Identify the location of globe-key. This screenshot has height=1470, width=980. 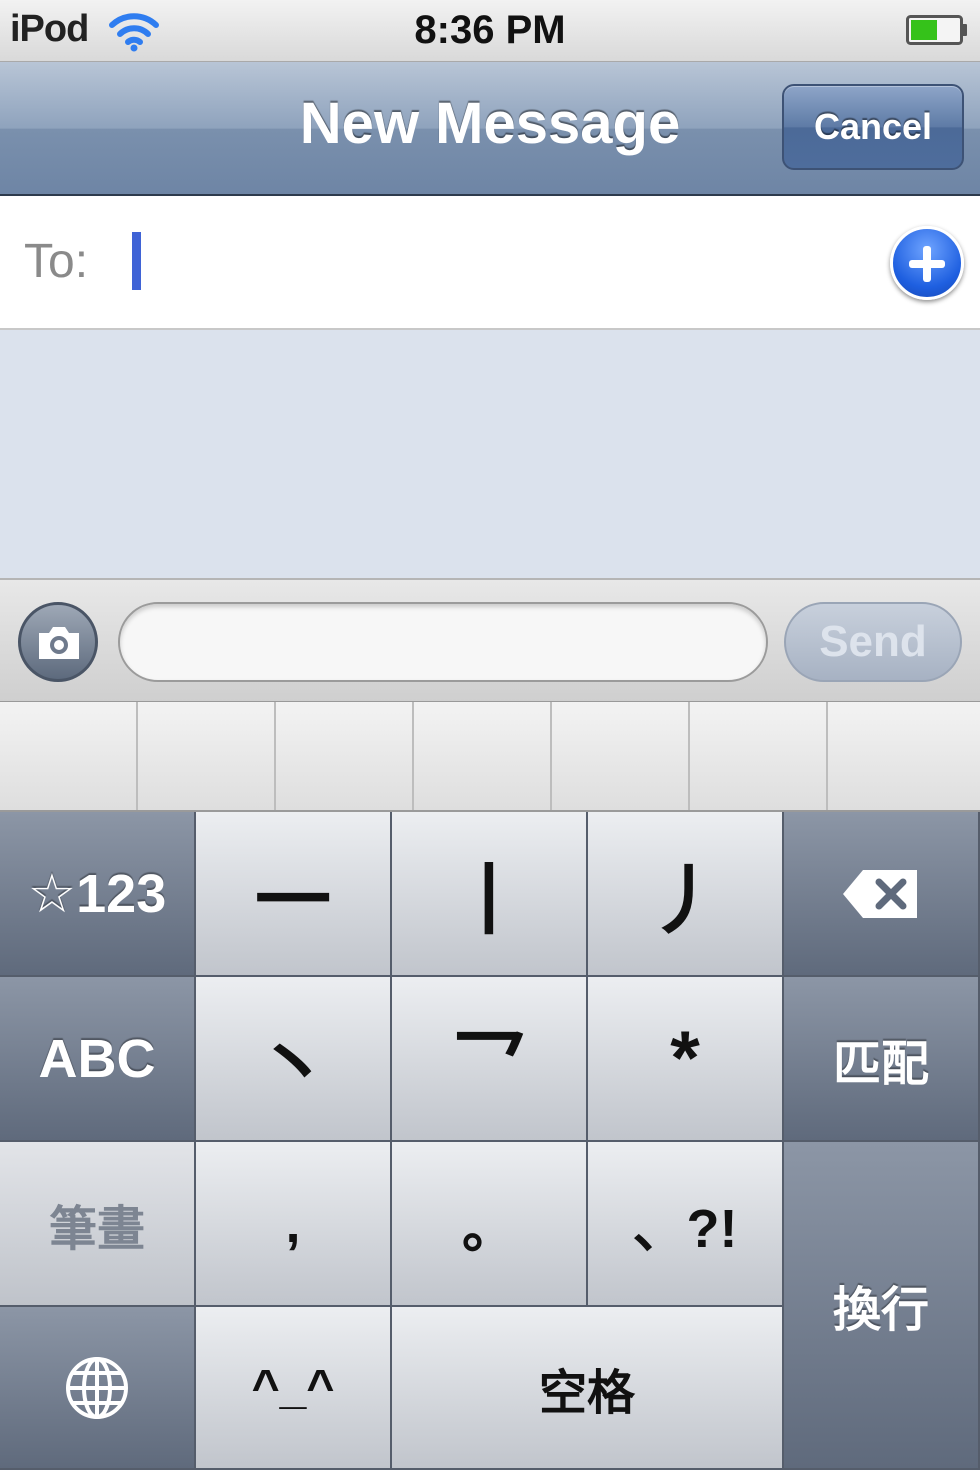
(98, 1388).